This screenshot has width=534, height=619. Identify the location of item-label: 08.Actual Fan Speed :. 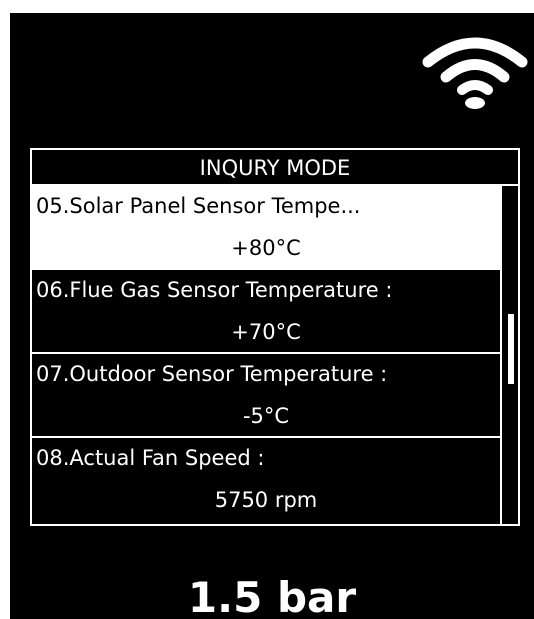
(150, 458).